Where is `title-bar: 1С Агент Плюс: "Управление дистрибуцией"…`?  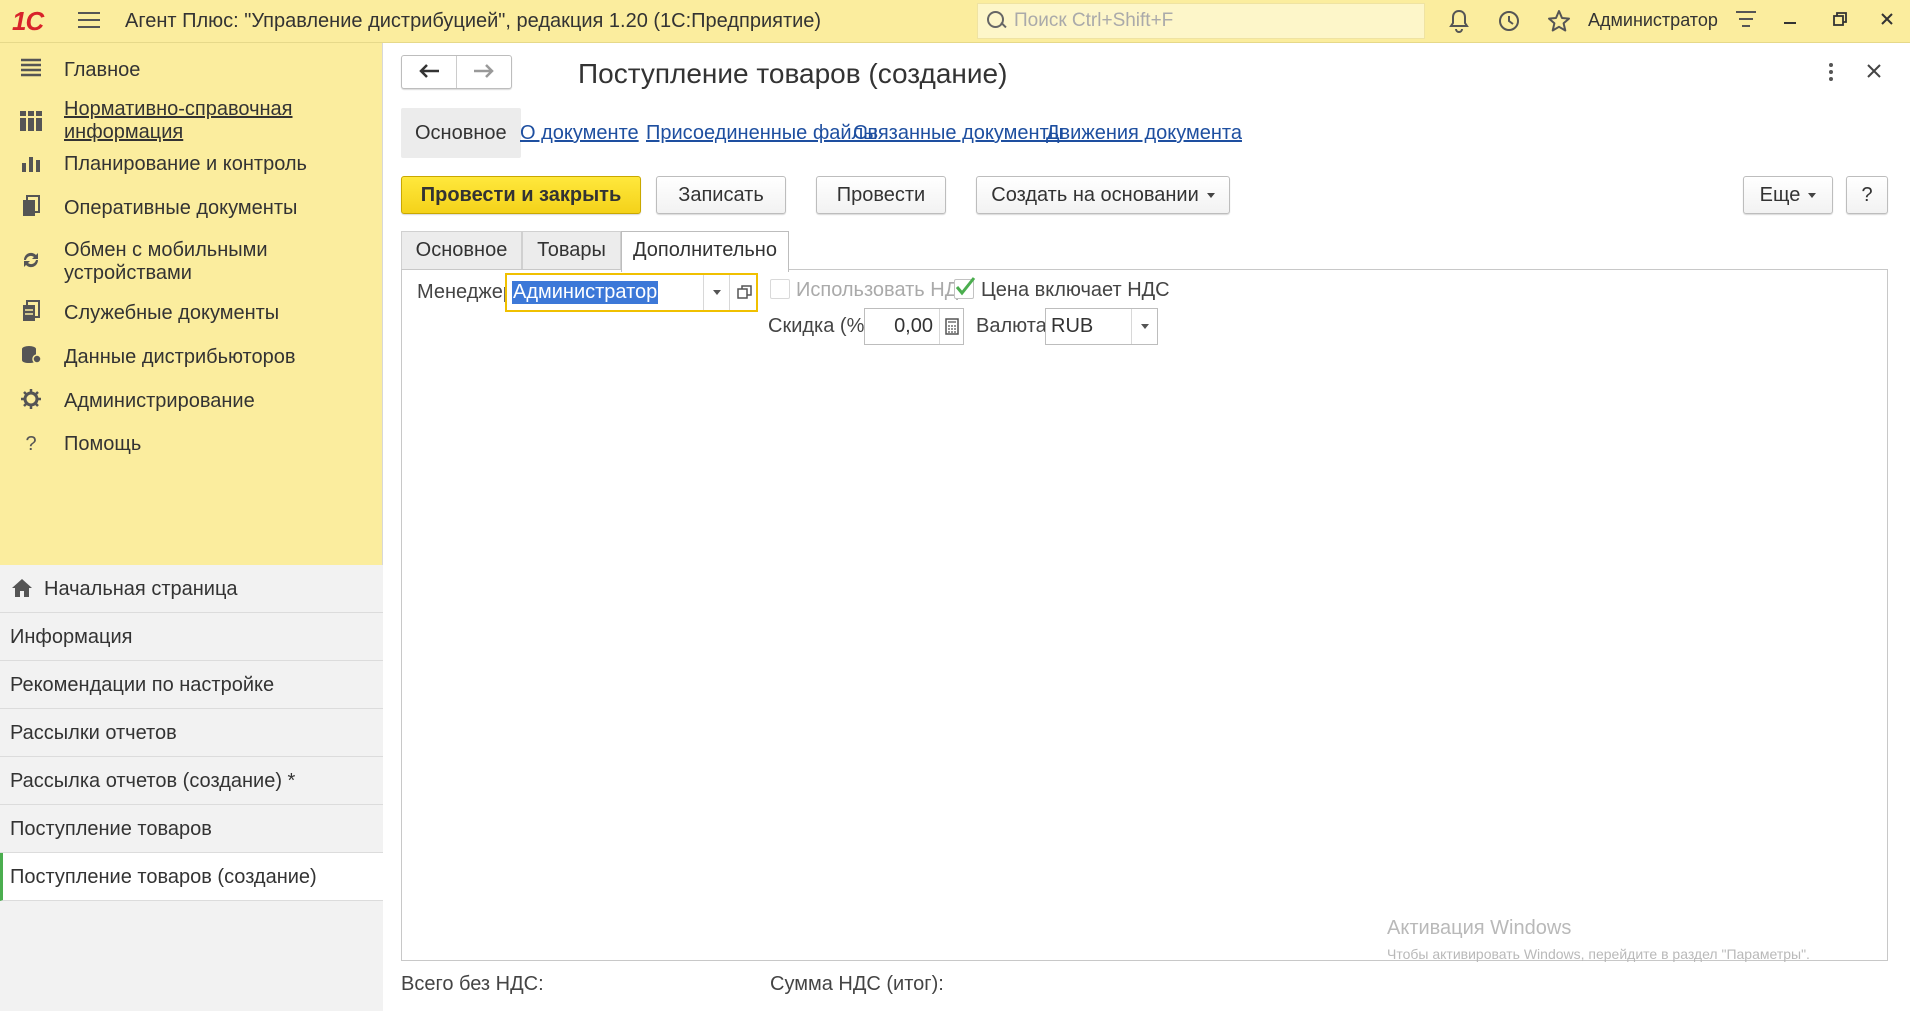
title-bar: 1С Агент Плюс: "Управление дистрибуцией"… is located at coordinates (955, 21).